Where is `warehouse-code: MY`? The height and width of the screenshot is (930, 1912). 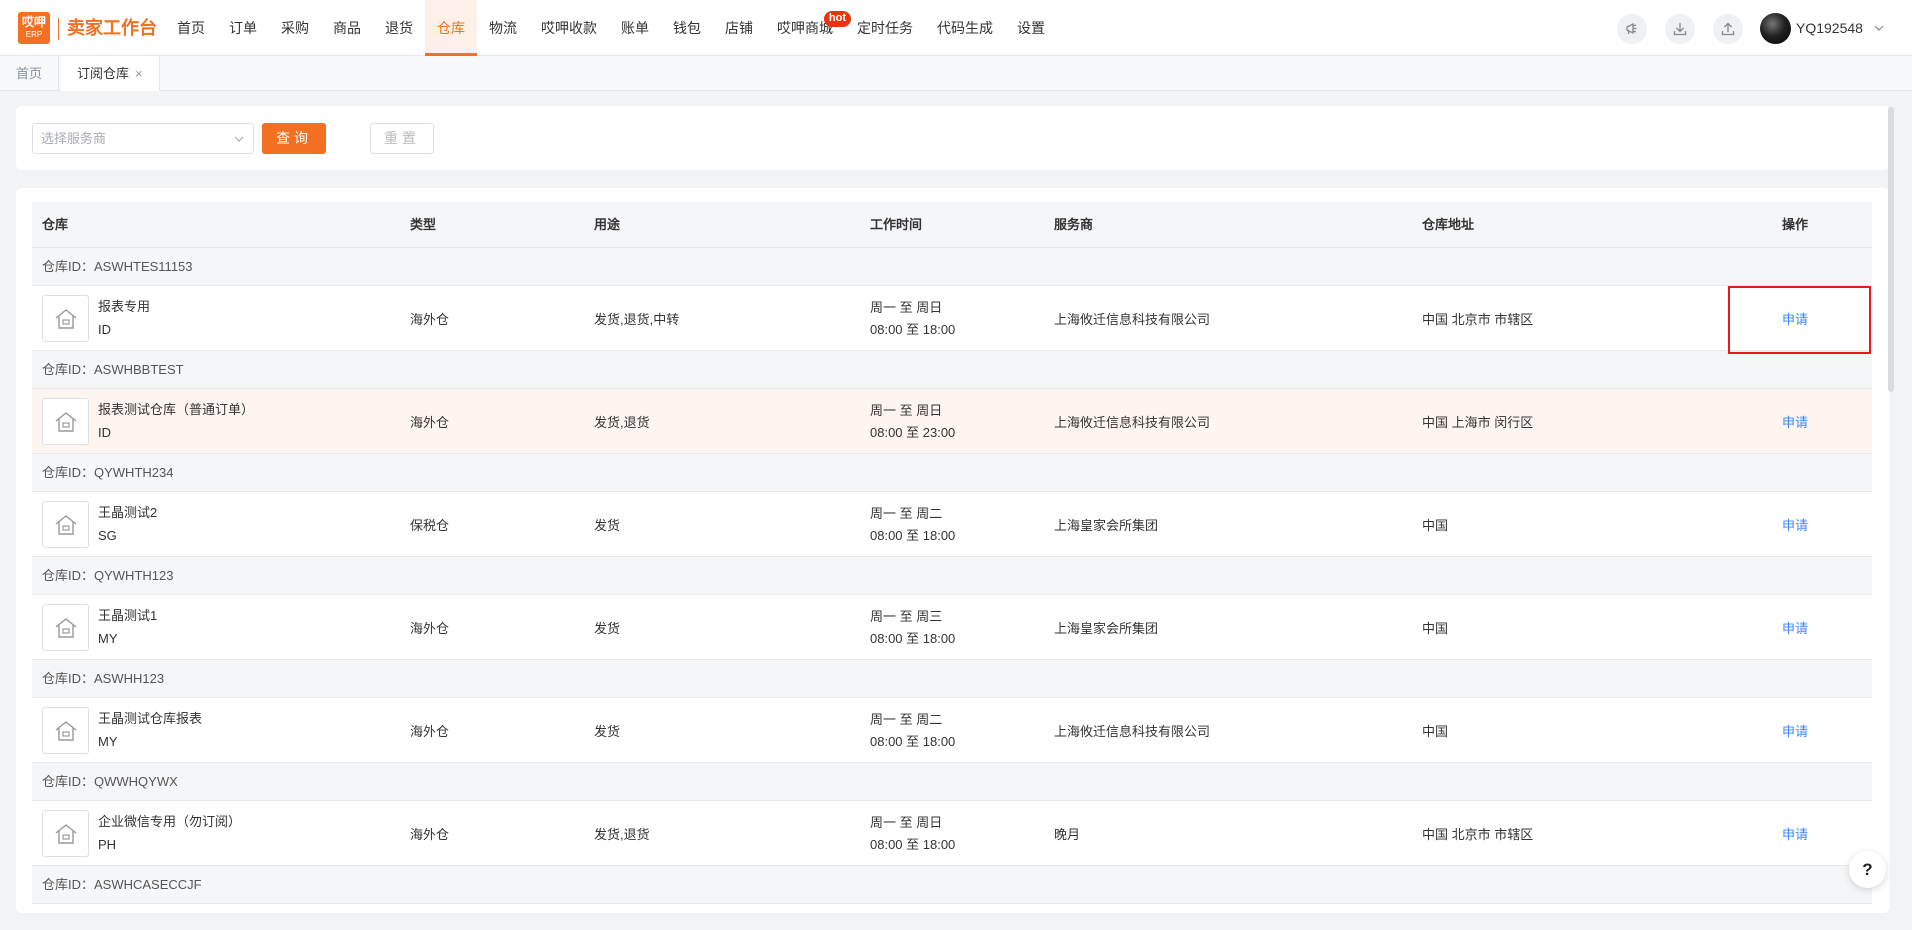
warehouse-code: MY is located at coordinates (108, 741).